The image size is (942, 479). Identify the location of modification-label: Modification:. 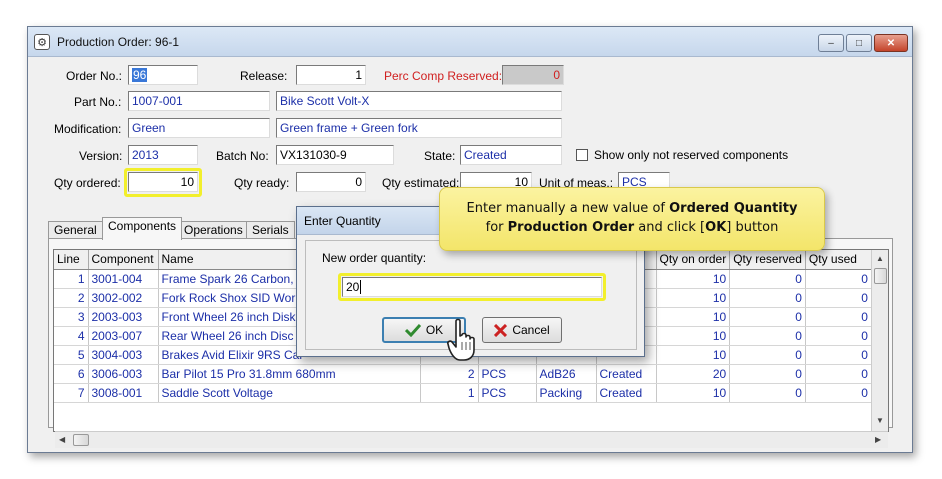
(88, 129).